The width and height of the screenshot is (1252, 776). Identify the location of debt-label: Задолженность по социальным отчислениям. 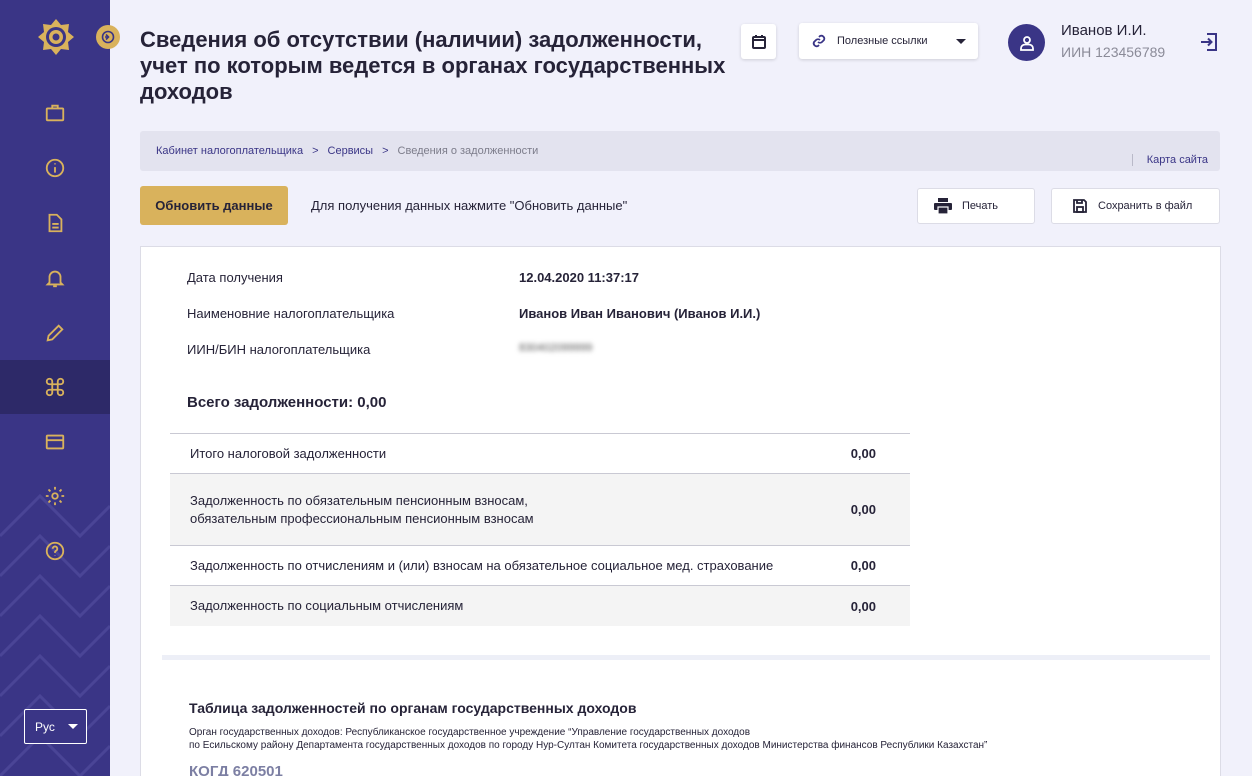
(327, 605).